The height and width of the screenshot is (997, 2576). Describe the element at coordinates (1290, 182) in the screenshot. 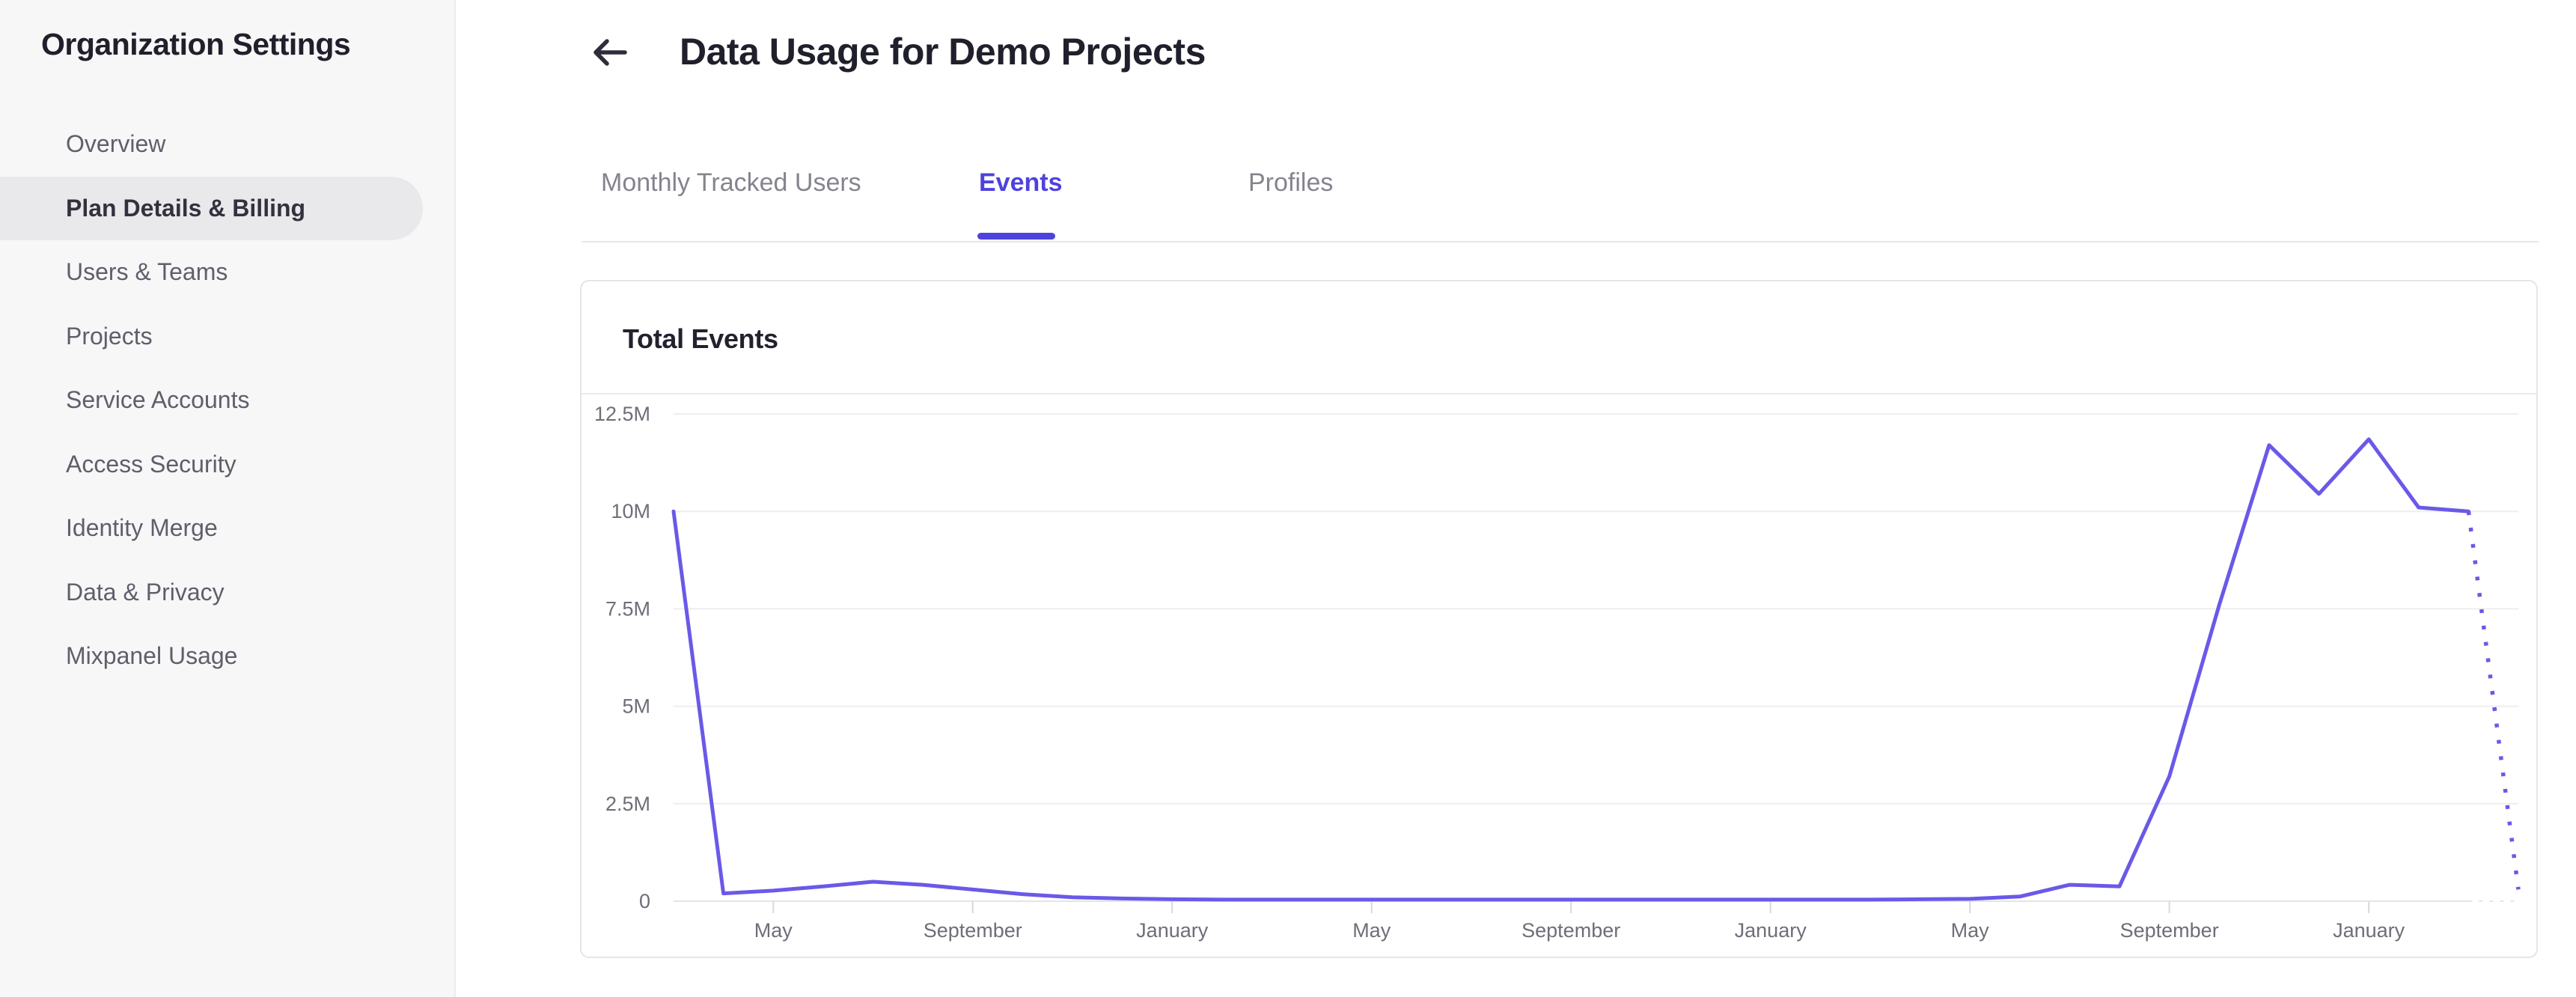

I see `tab-profiles: Profiles` at that location.